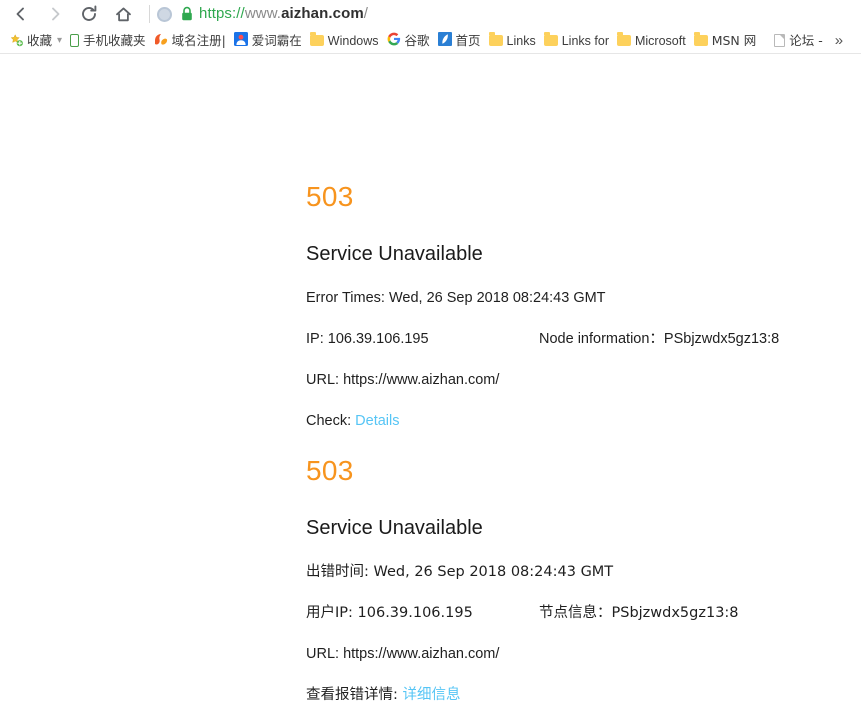 Image resolution: width=861 pixels, height=726 pixels. Describe the element at coordinates (149, 14) in the screenshot. I see `toolbar-divider` at that location.